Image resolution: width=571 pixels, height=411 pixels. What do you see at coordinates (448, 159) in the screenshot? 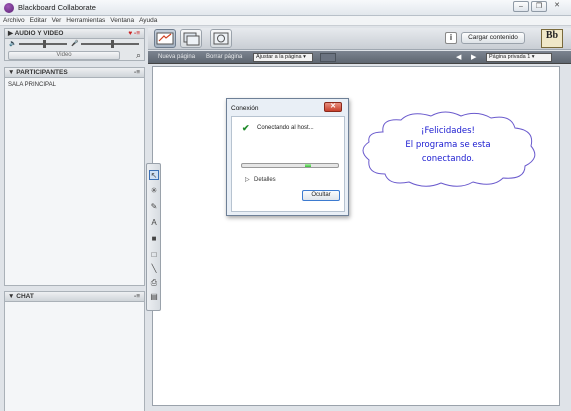
I see `cloud-line-3: conectando.` at bounding box center [448, 159].